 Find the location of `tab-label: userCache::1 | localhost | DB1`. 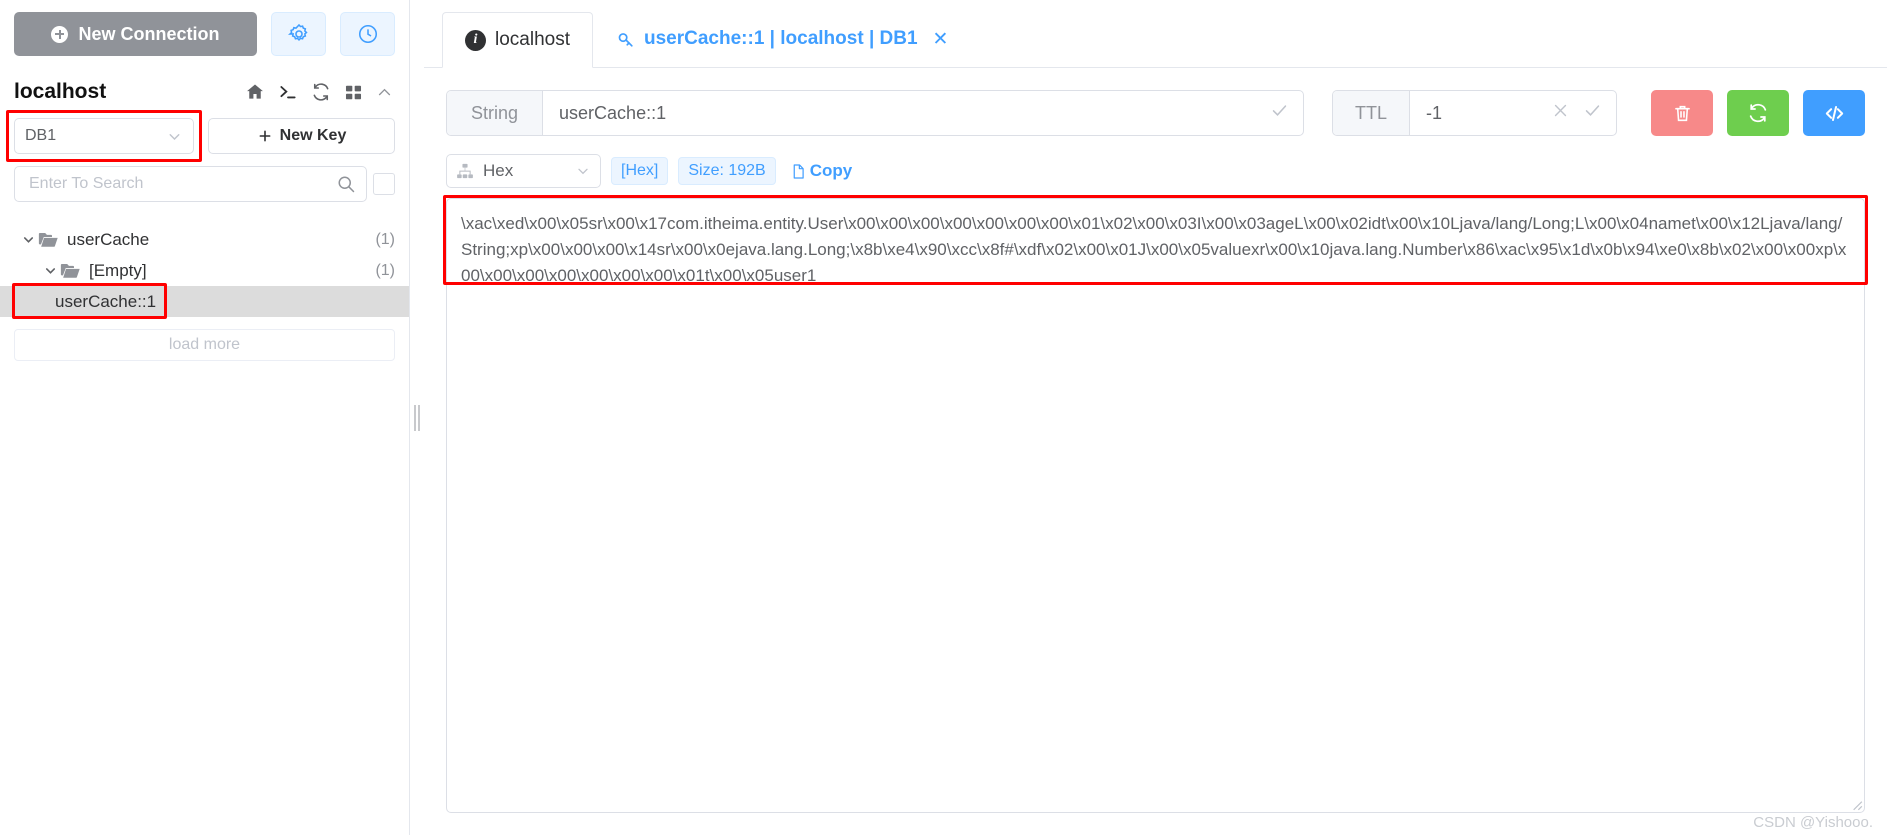

tab-label: userCache::1 | localhost | DB1 is located at coordinates (781, 38).